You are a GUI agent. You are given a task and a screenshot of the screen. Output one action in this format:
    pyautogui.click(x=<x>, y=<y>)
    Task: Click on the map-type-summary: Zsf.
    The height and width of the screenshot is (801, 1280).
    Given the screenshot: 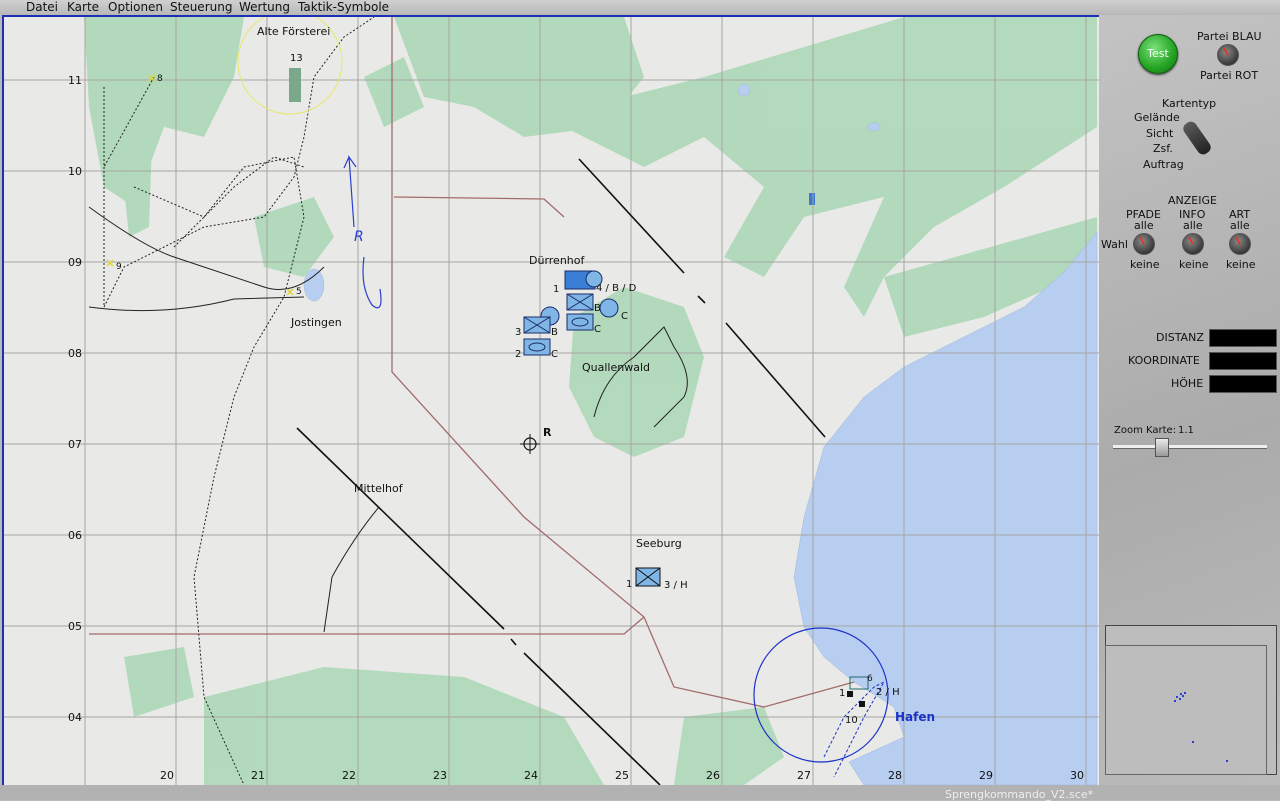 What is the action you would take?
    pyautogui.click(x=1163, y=148)
    